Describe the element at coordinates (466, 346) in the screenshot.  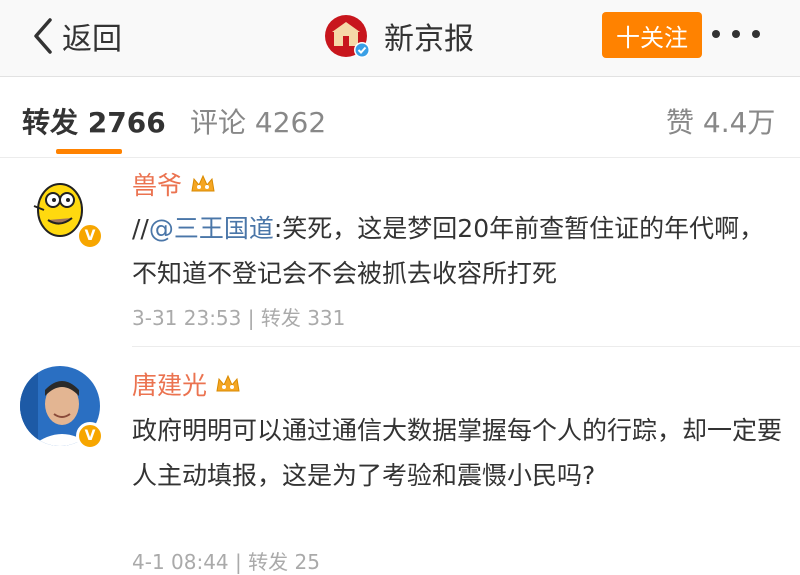
I see `divider` at that location.